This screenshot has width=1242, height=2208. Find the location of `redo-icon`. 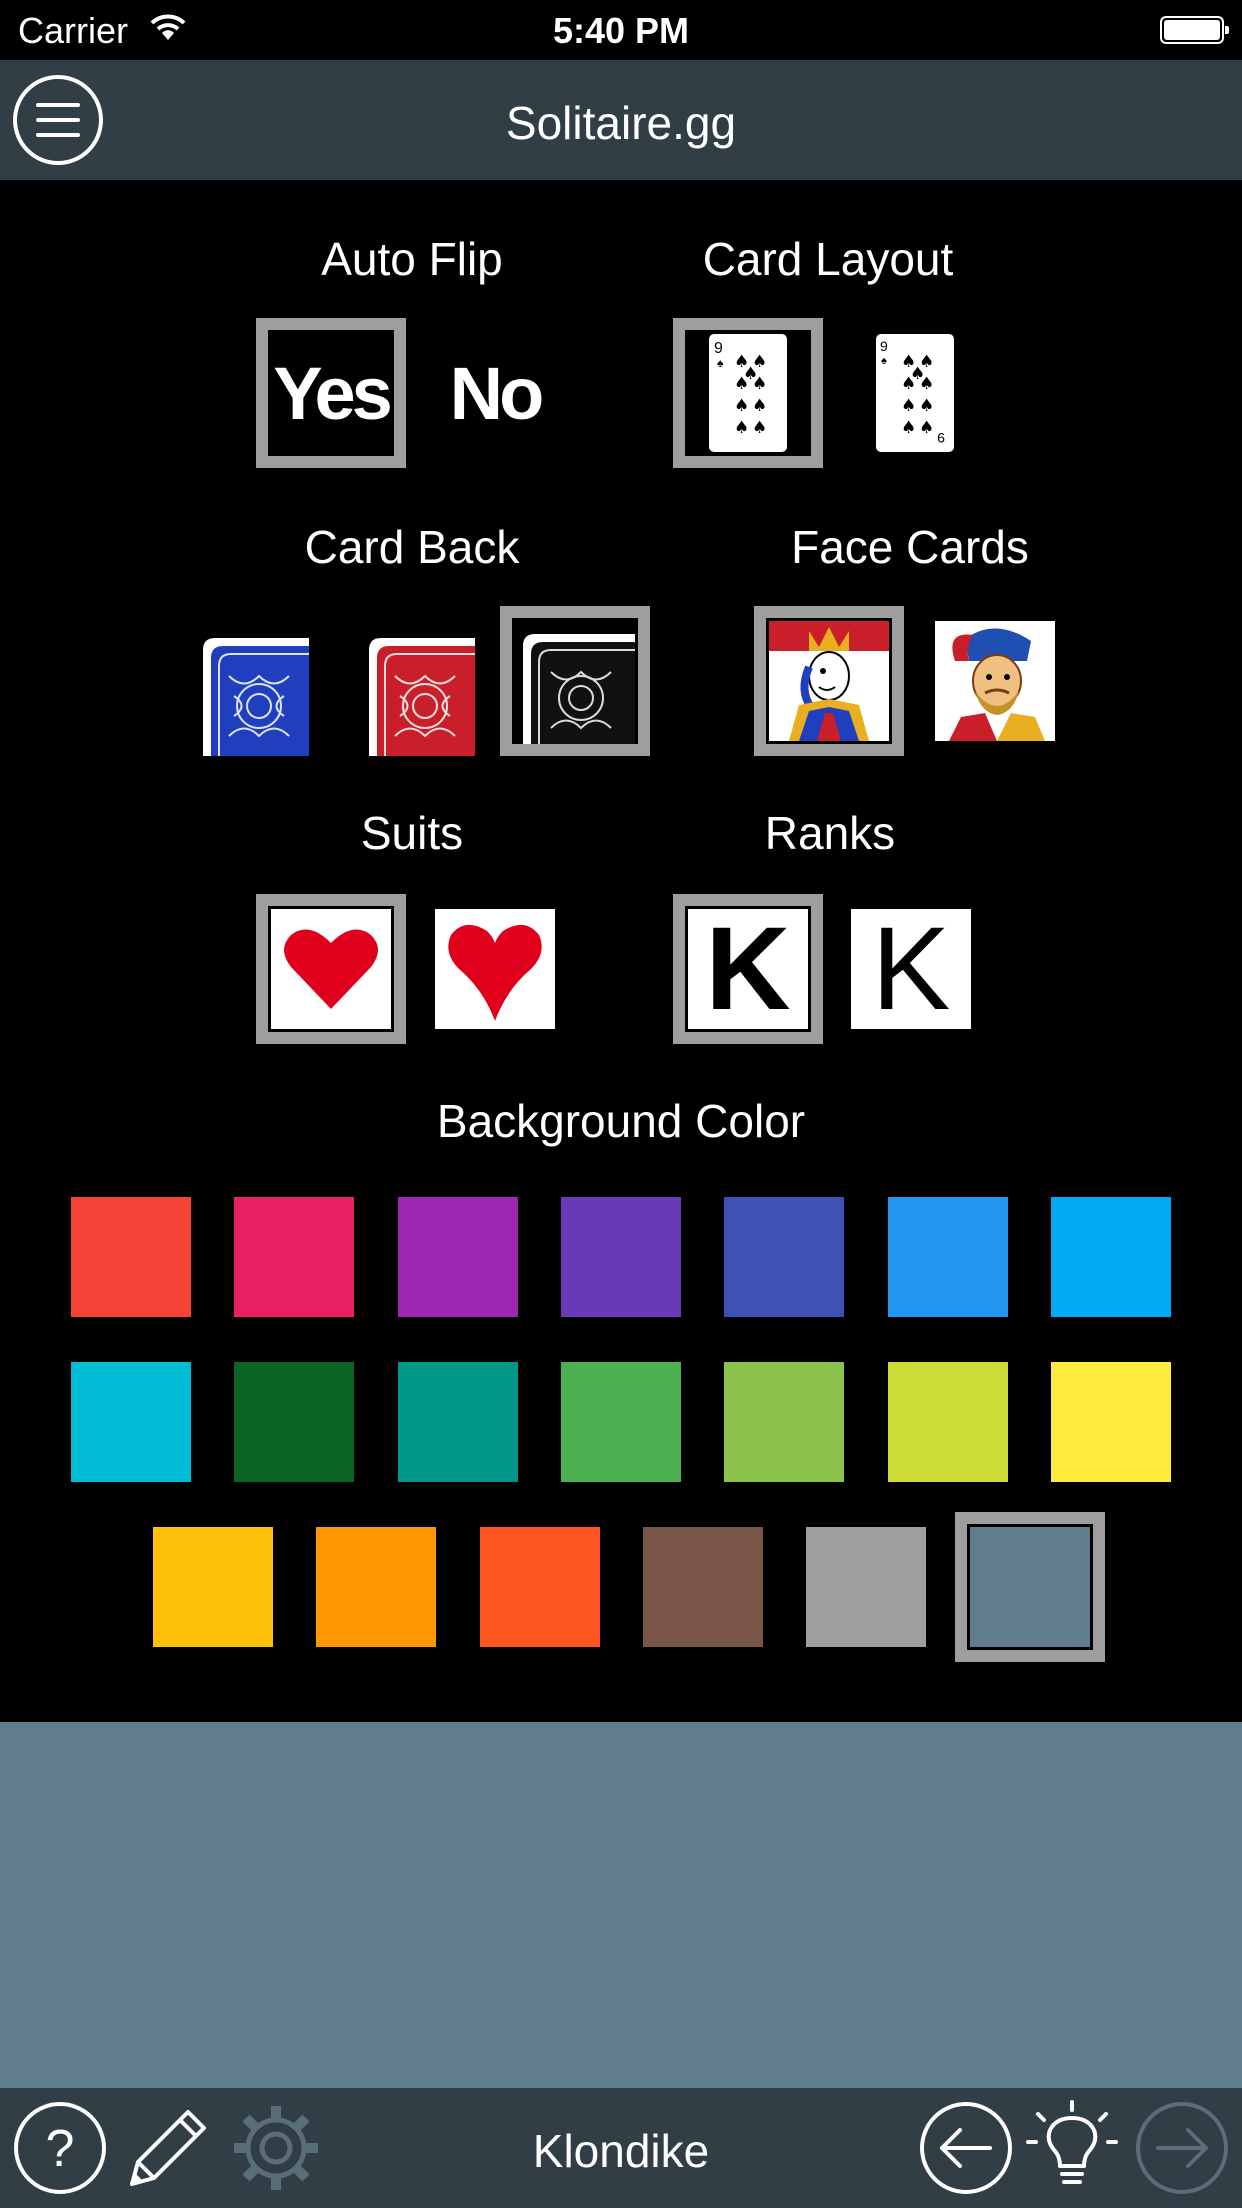

redo-icon is located at coordinates (1182, 2148).